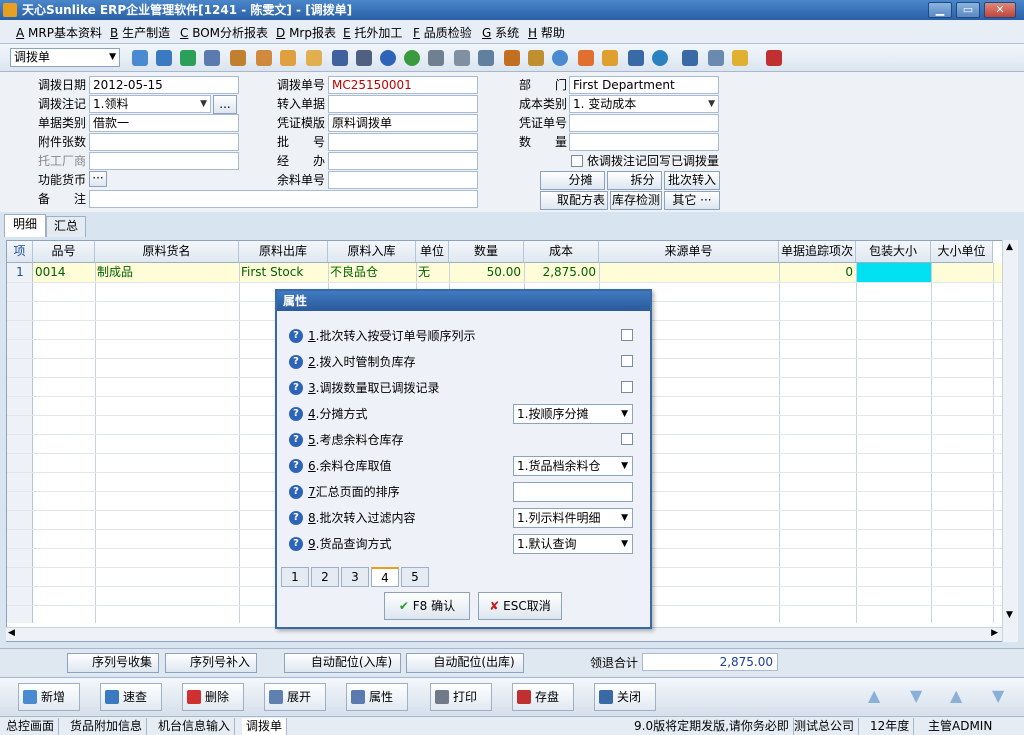 This screenshot has height=735, width=1024. Describe the element at coordinates (213, 697) in the screenshot. I see `delete-button: 删除` at that location.